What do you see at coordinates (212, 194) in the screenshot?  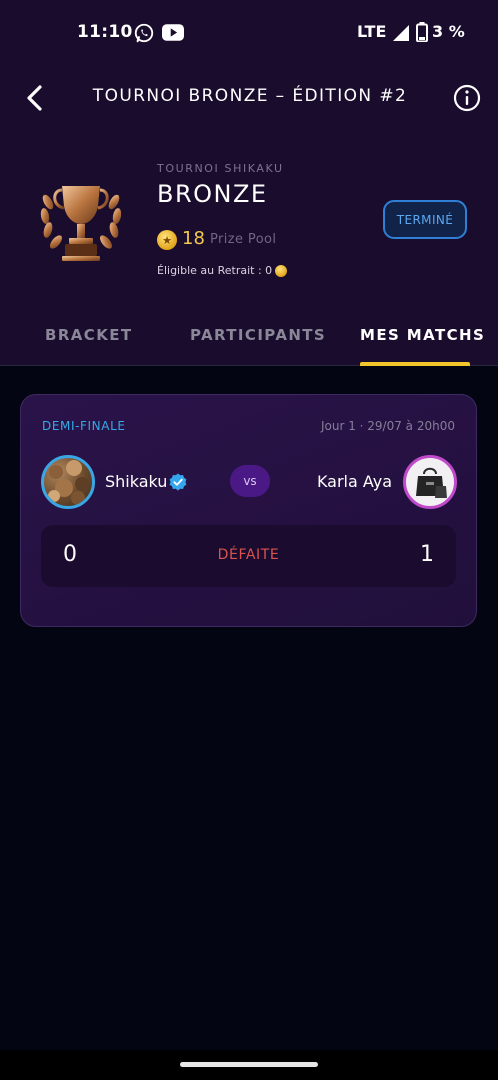 I see `tournament-tier: BRONZE` at bounding box center [212, 194].